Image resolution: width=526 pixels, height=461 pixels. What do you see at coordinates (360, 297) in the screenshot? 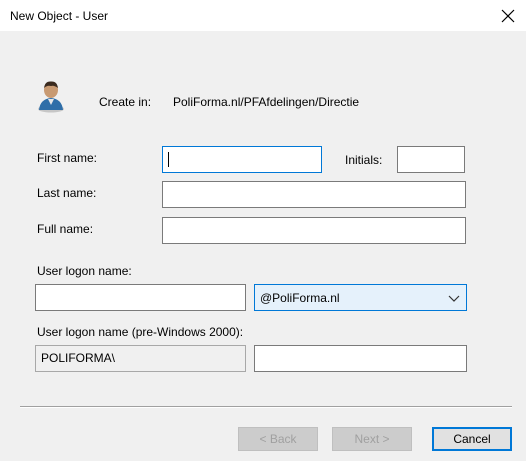
I see `upn-suffix-dropdown: @PoliForma.nl` at bounding box center [360, 297].